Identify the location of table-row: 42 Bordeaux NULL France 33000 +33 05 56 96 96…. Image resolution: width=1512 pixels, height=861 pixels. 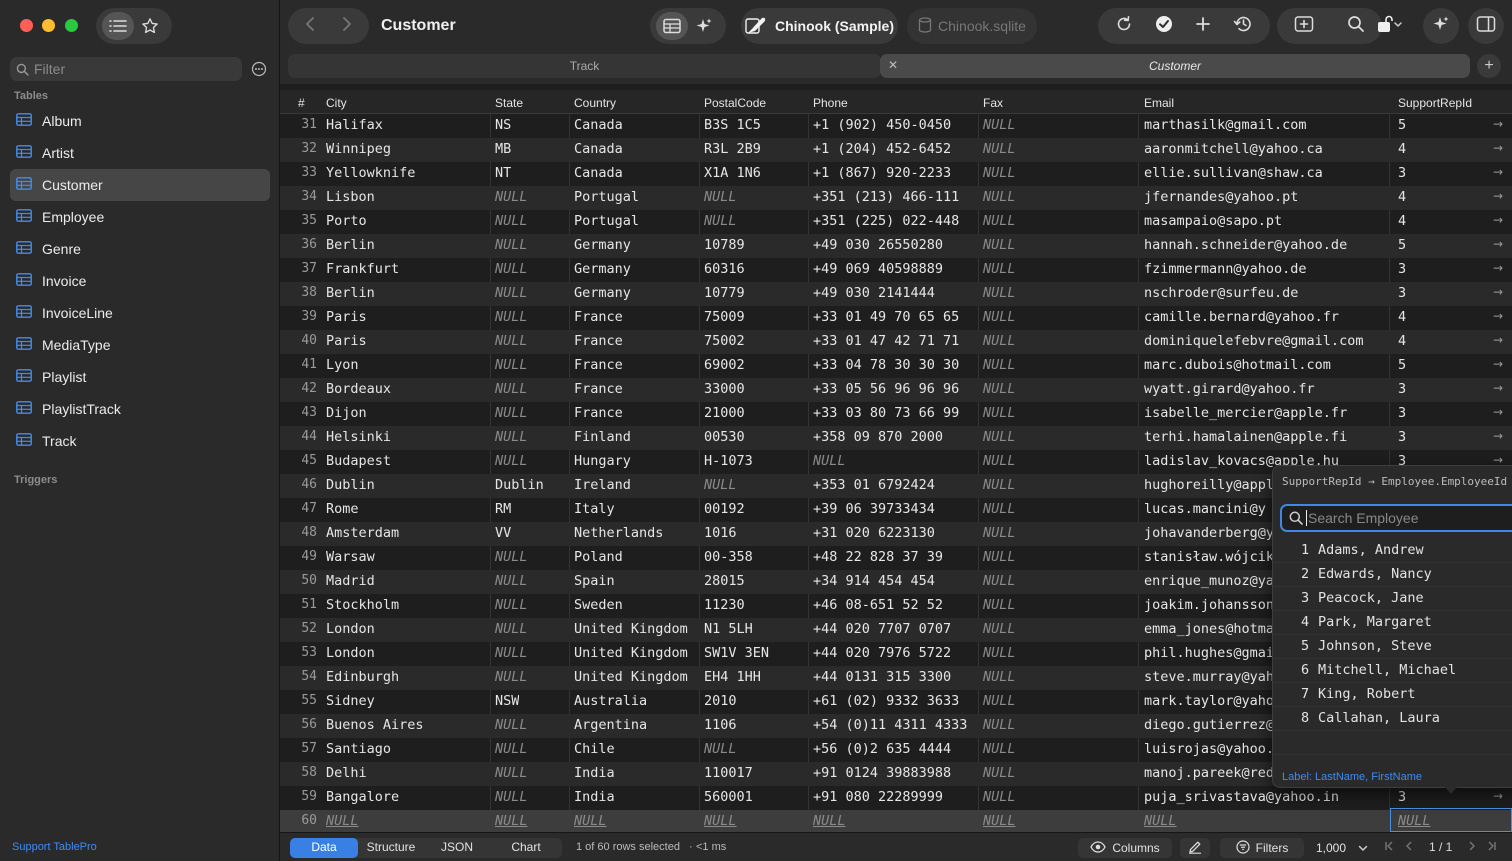
(896, 390).